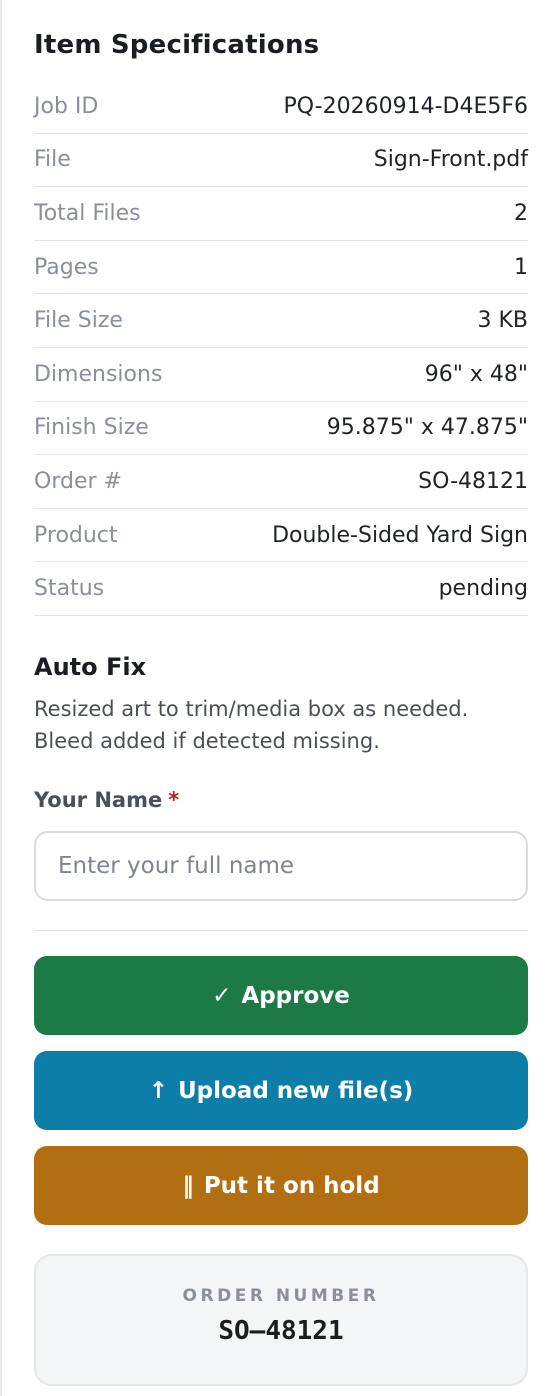 This screenshot has width=560, height=1396. Describe the element at coordinates (66, 106) in the screenshot. I see `spec-label: Job ID` at that location.